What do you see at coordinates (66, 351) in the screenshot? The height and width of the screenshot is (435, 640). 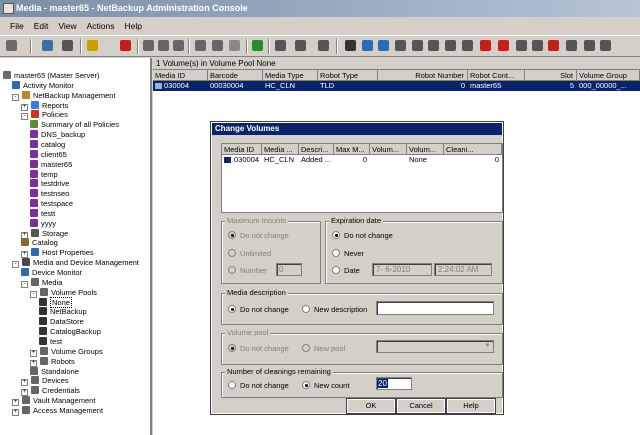 I see `tree-item: + Volume Groups` at bounding box center [66, 351].